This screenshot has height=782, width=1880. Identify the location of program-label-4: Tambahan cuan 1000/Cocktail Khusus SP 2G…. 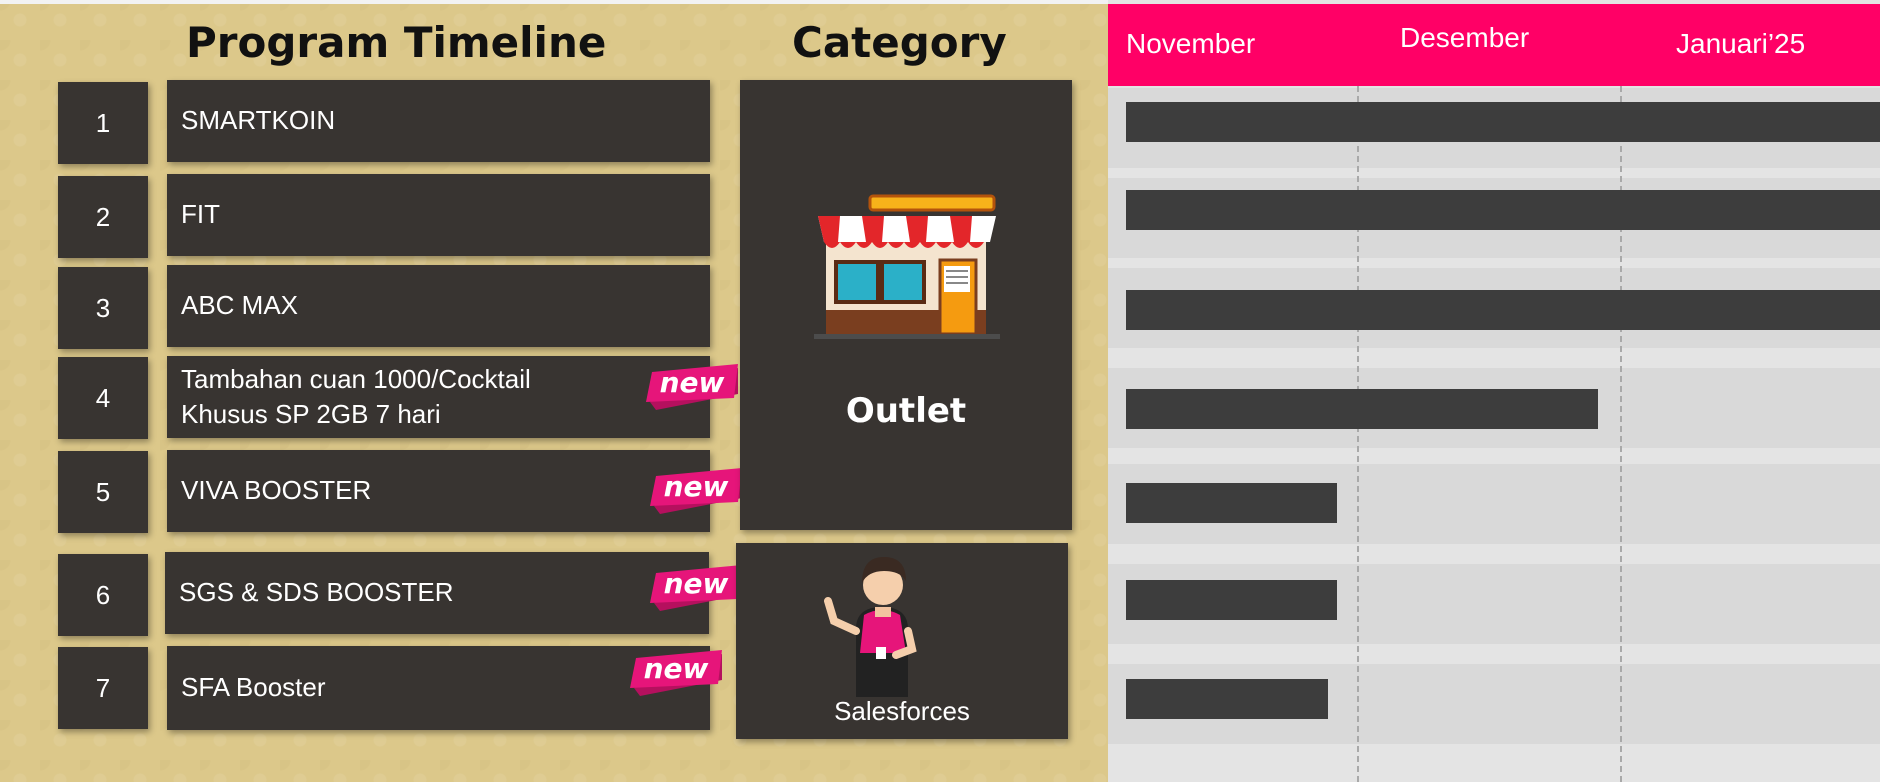
(356, 396).